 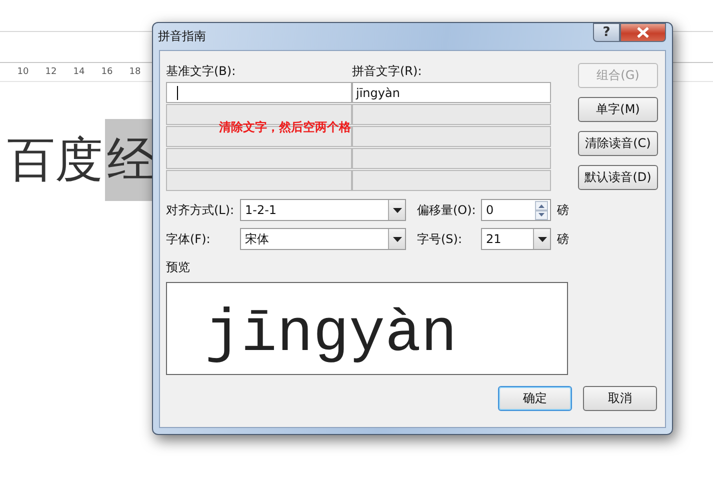 I want to click on dropdown: 1-2-1, so click(x=323, y=210).